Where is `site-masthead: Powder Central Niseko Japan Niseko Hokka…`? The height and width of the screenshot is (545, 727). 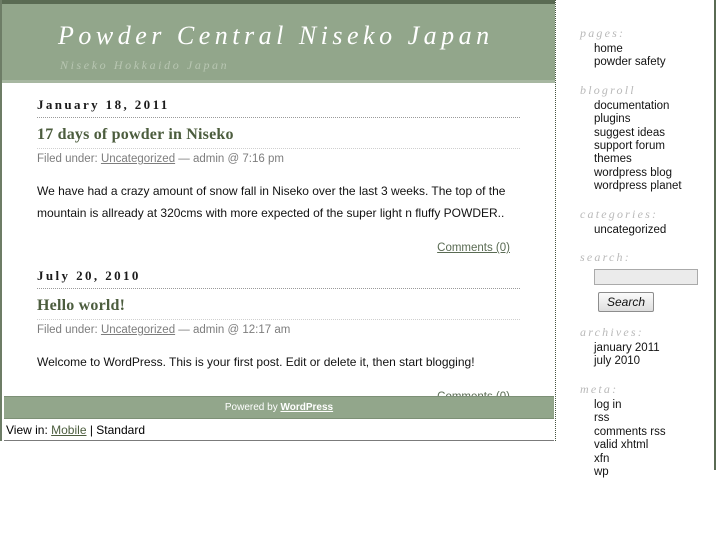 site-masthead: Powder Central Niseko Japan Niseko Hokka… is located at coordinates (278, 41).